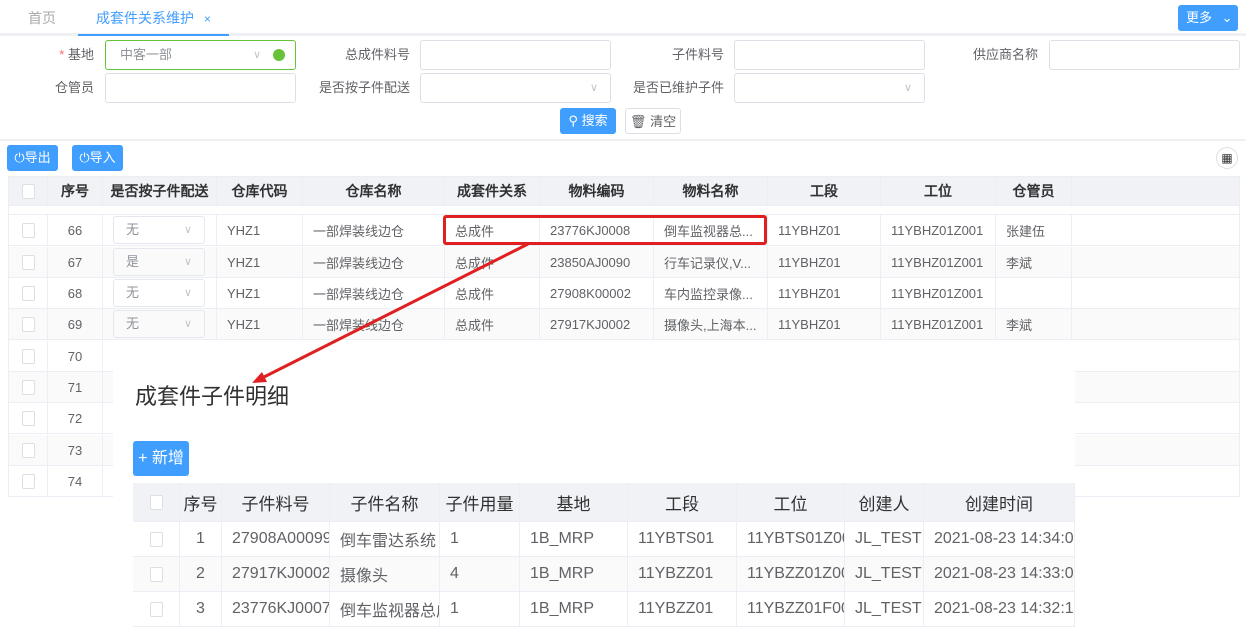 The width and height of the screenshot is (1246, 635). I want to click on arrow-line, so click(395, 311).